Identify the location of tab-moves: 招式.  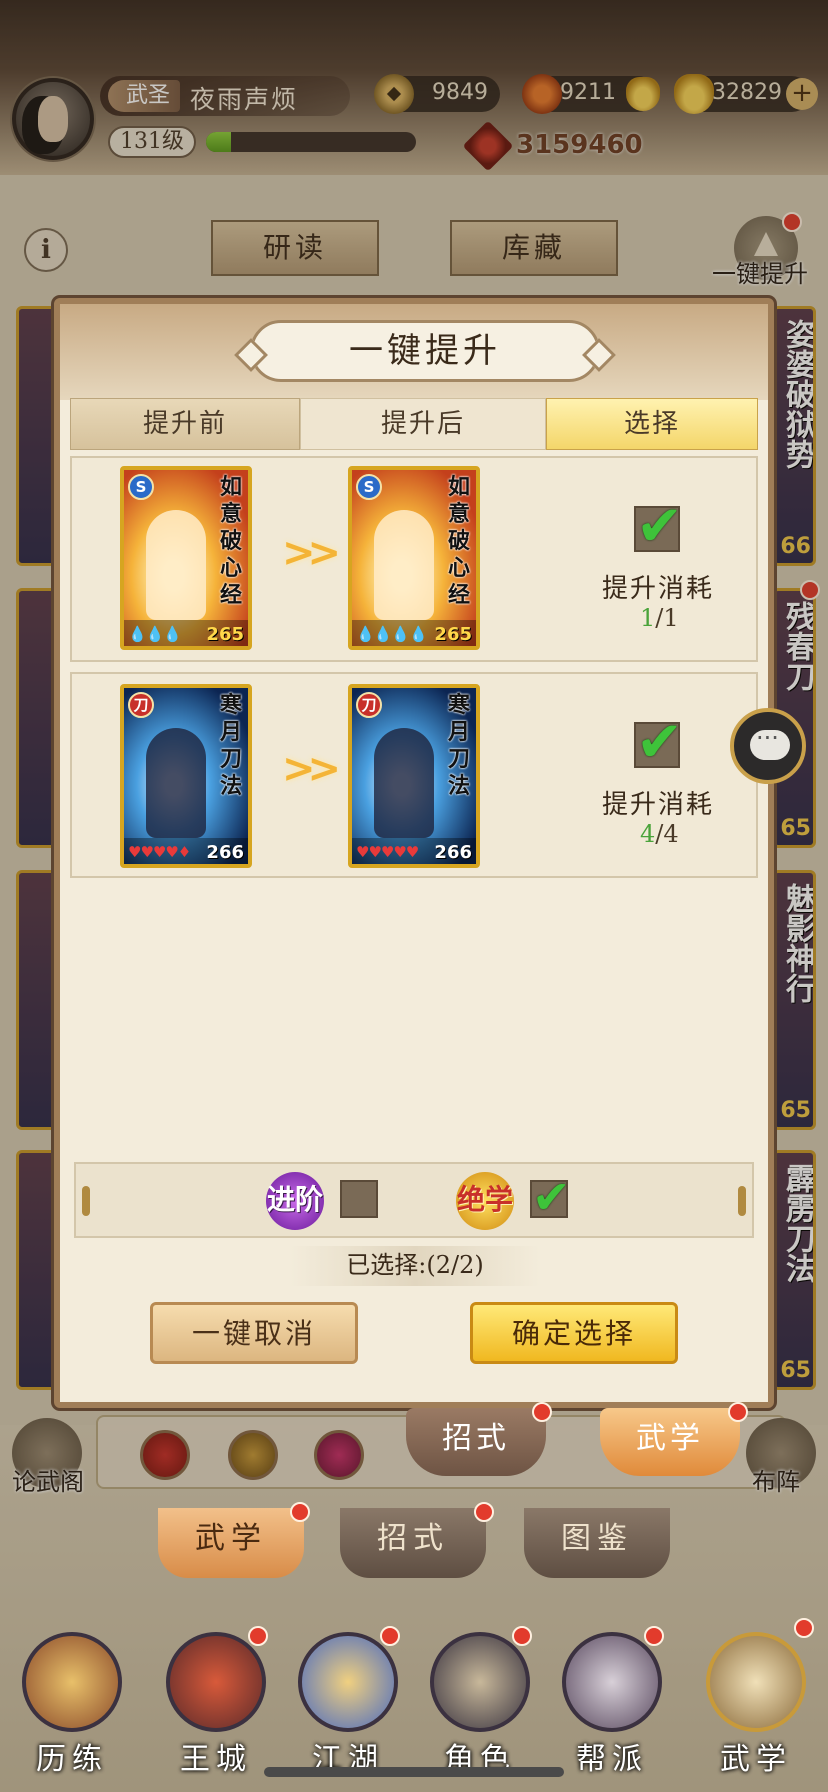
(476, 1442).